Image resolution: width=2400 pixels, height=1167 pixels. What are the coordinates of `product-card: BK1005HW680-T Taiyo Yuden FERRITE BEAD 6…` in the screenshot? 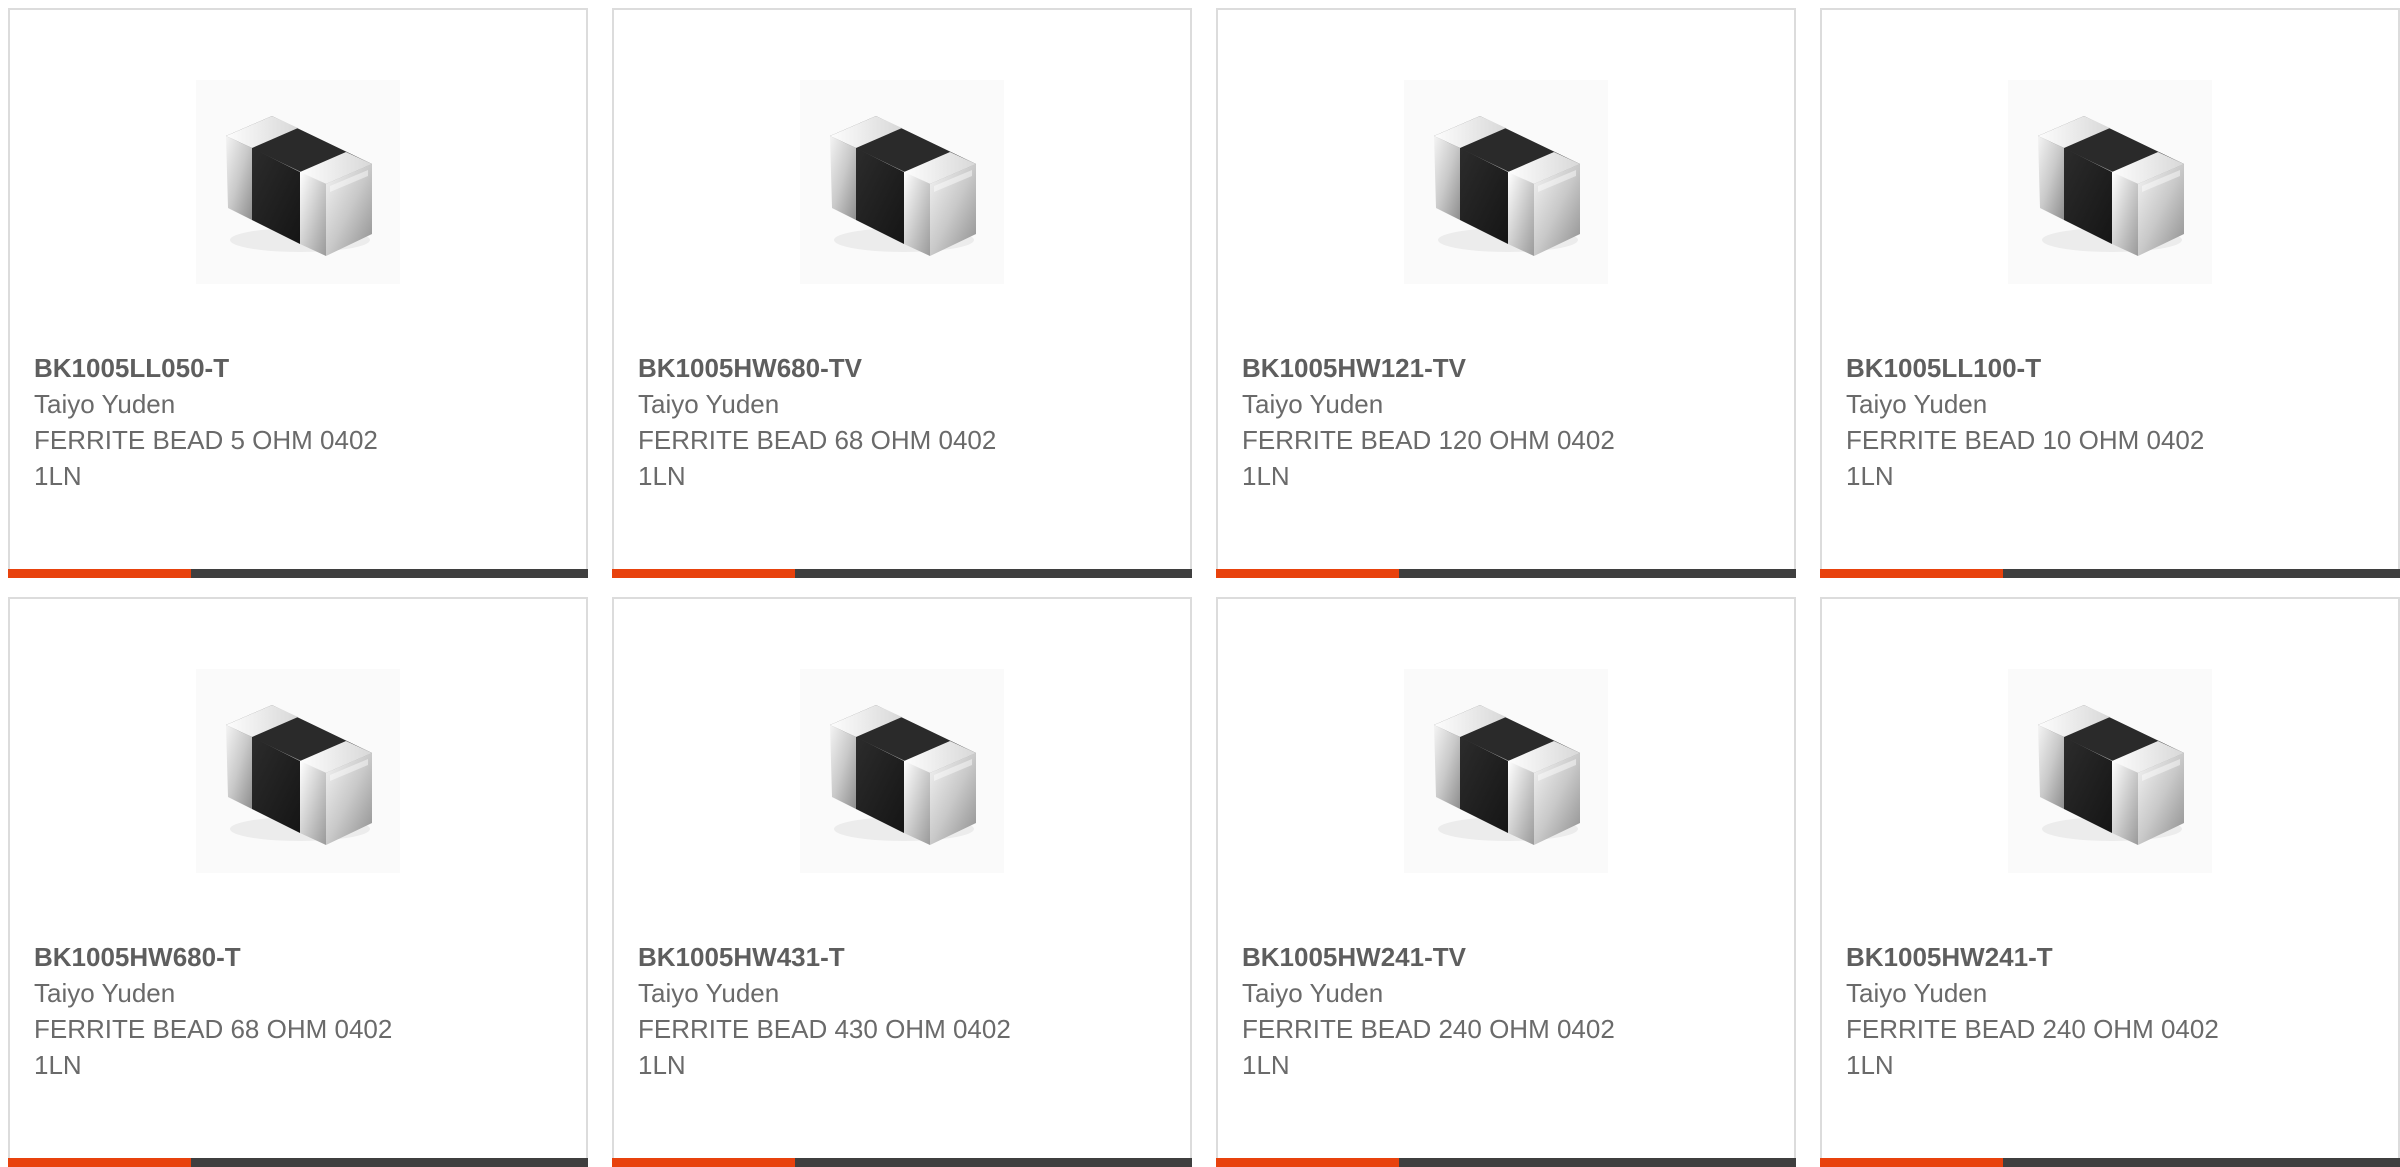 It's located at (298, 882).